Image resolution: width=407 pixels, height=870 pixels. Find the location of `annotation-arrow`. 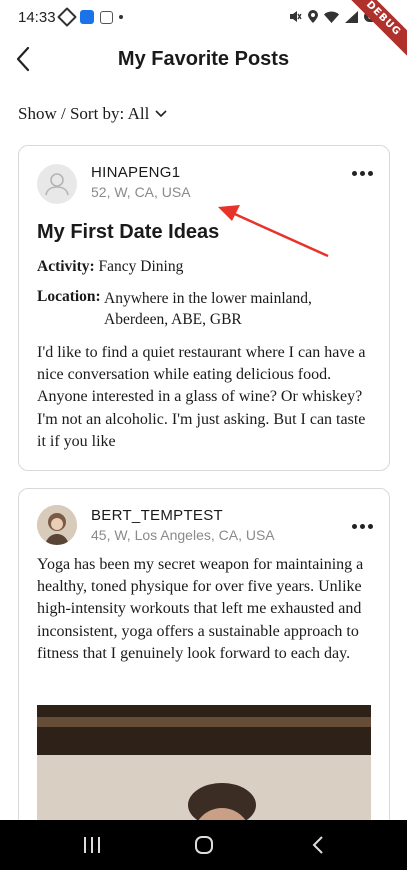

annotation-arrow is located at coordinates (273, 231).